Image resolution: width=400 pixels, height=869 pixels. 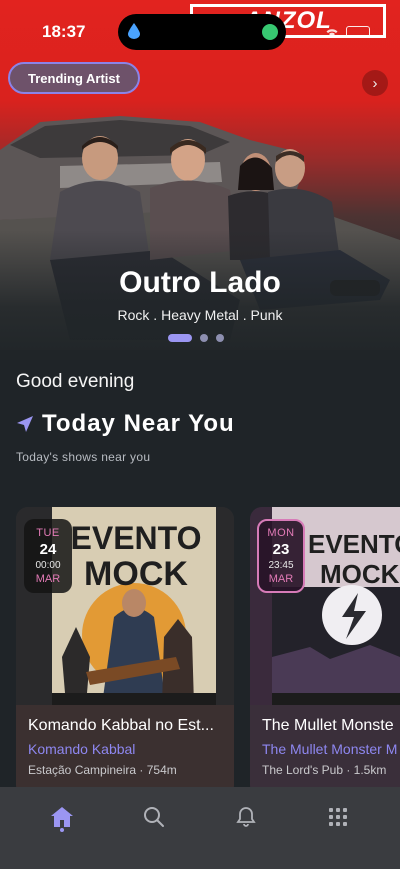 What do you see at coordinates (328, 726) in the screenshot?
I see `event-title: The Mullet Monste` at bounding box center [328, 726].